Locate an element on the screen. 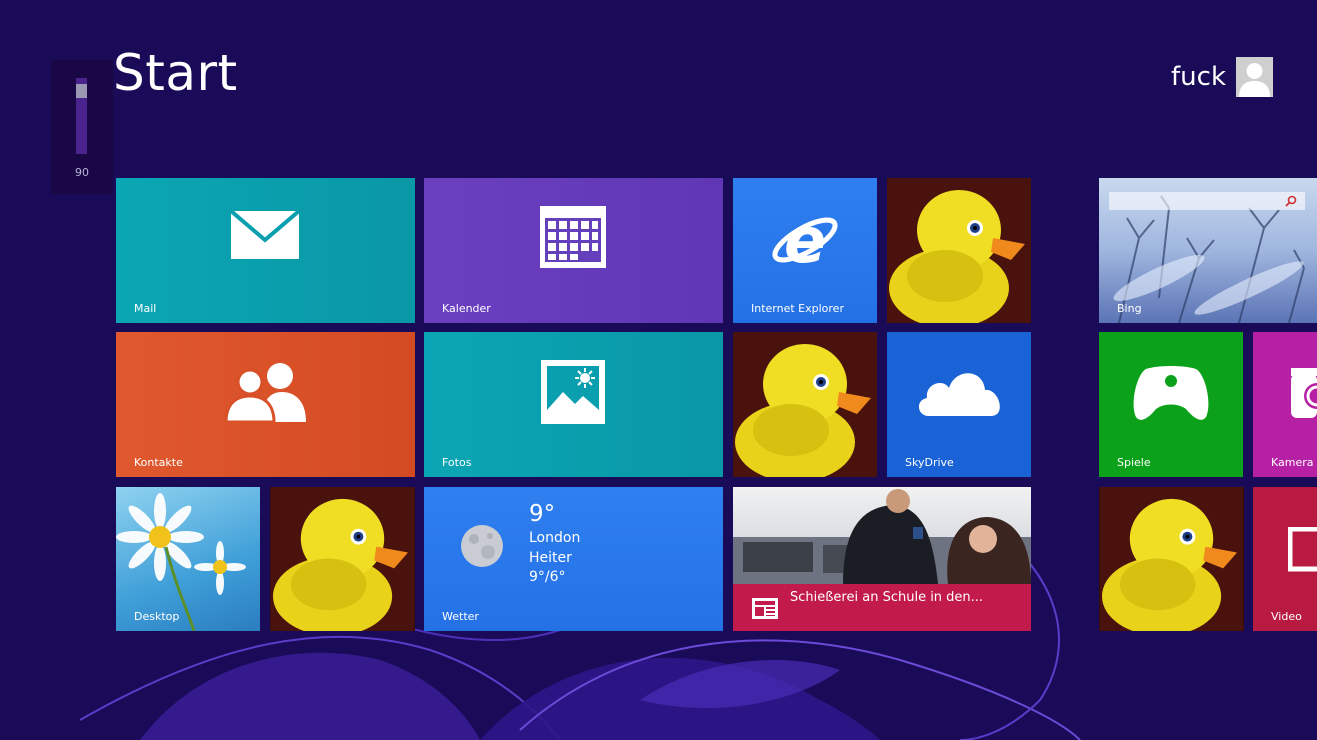 This screenshot has width=1317, height=740. tile-label: Fotos is located at coordinates (457, 462).